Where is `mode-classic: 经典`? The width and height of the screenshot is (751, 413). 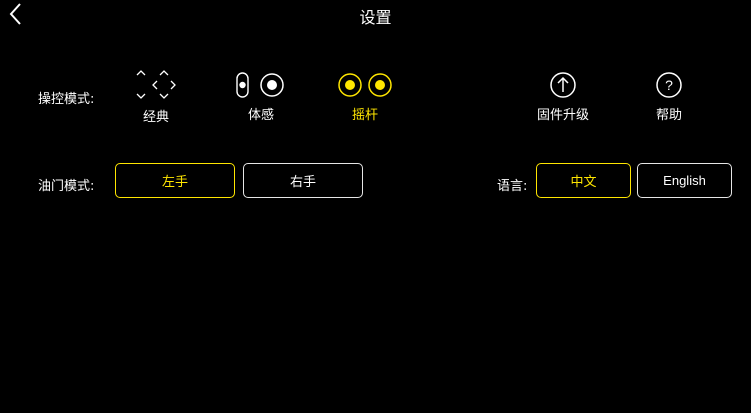 mode-classic: 经典 is located at coordinates (156, 96).